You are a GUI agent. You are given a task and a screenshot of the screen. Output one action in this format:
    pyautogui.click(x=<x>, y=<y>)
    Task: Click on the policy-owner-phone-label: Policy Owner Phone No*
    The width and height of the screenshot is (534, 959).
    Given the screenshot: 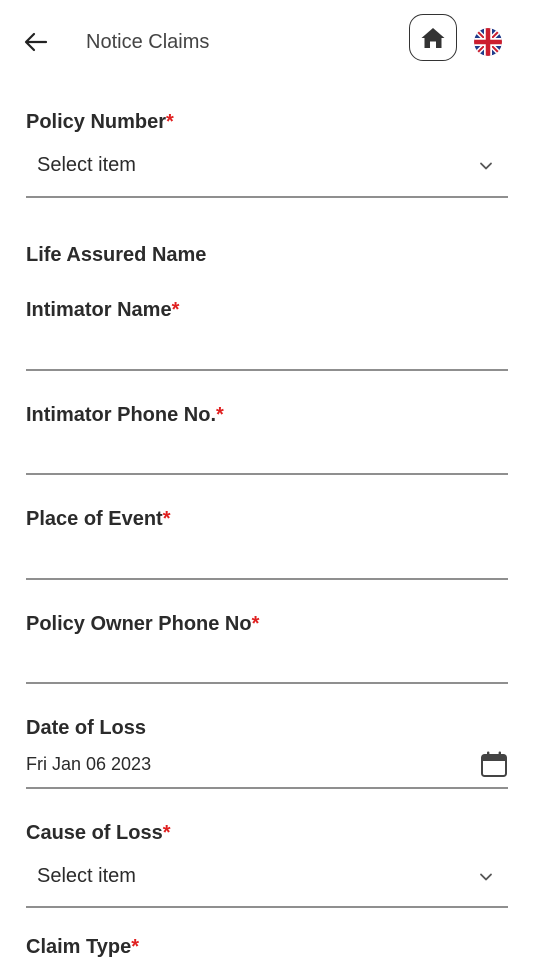 What is the action you would take?
    pyautogui.click(x=143, y=624)
    